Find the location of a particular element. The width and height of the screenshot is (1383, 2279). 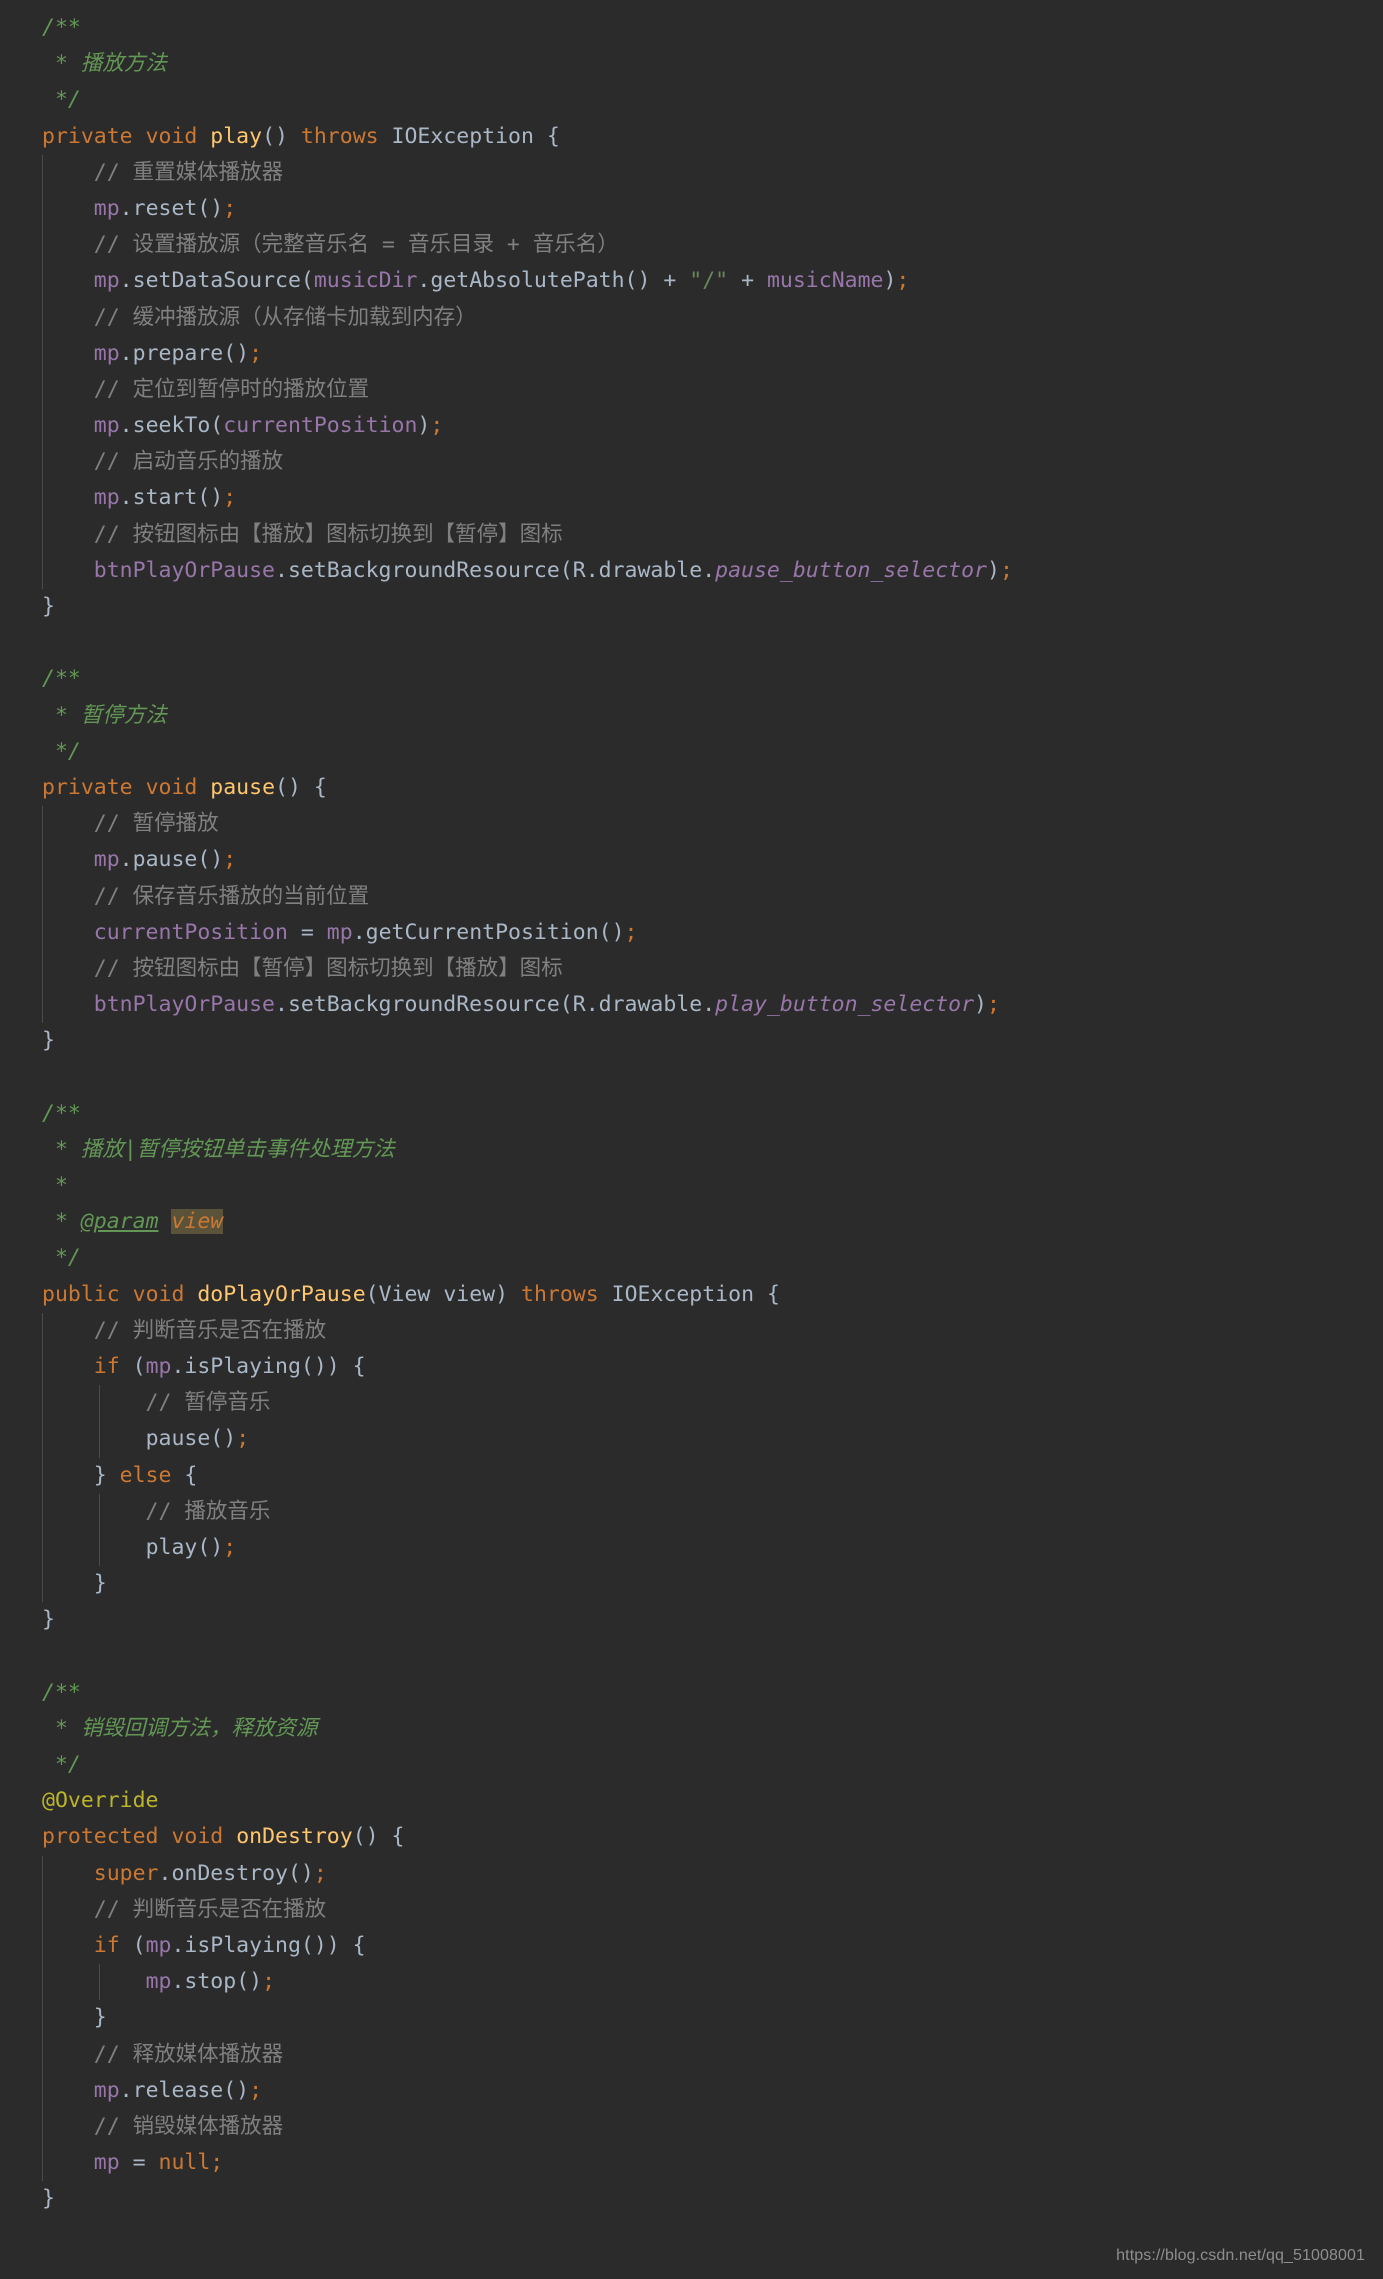

method-name-play: play is located at coordinates (236, 136).